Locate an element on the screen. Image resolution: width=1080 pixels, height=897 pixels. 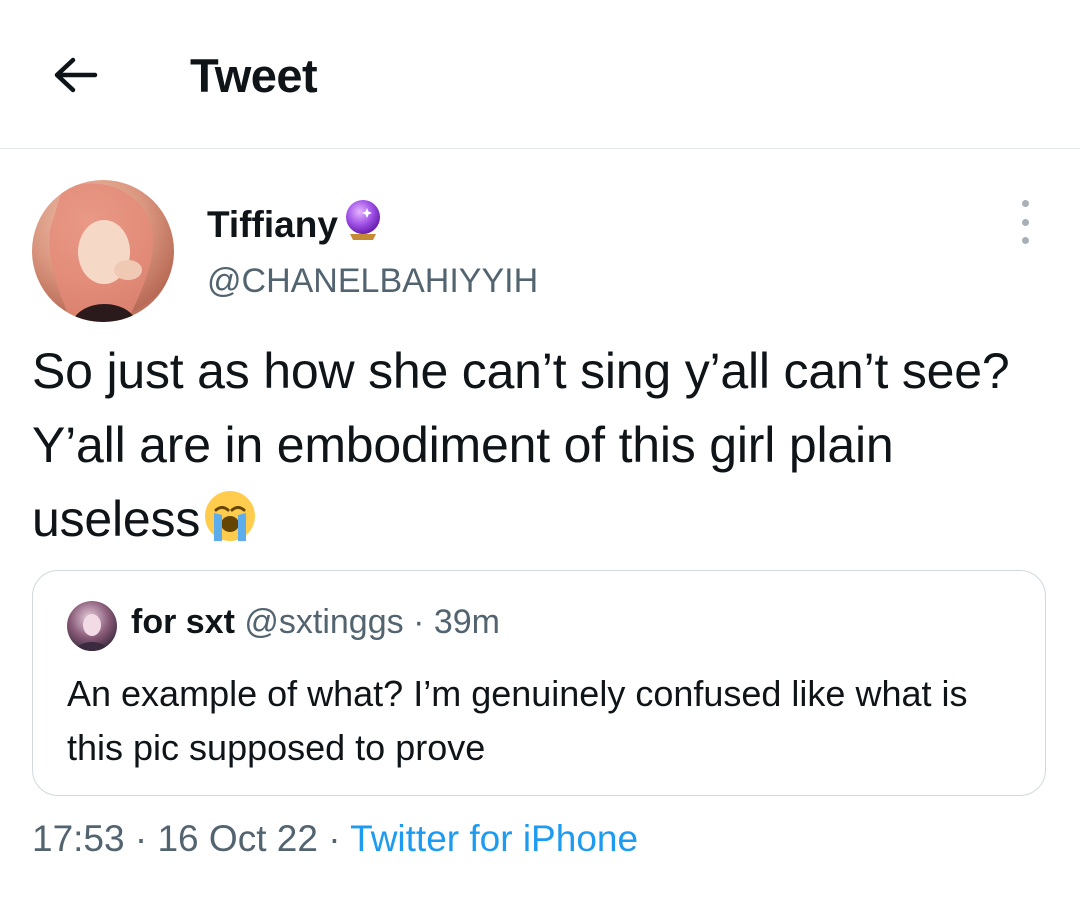
quoted-author-name: for sxt is located at coordinates (183, 622).